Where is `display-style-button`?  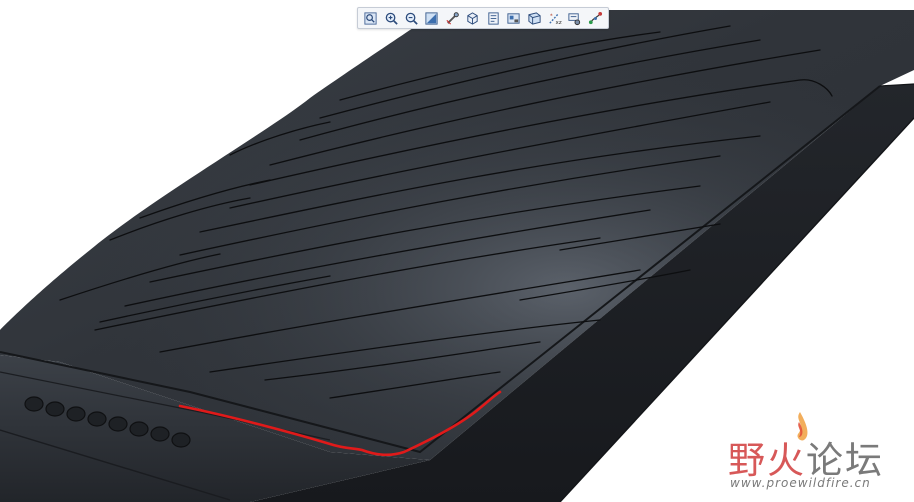 display-style-button is located at coordinates (472, 18).